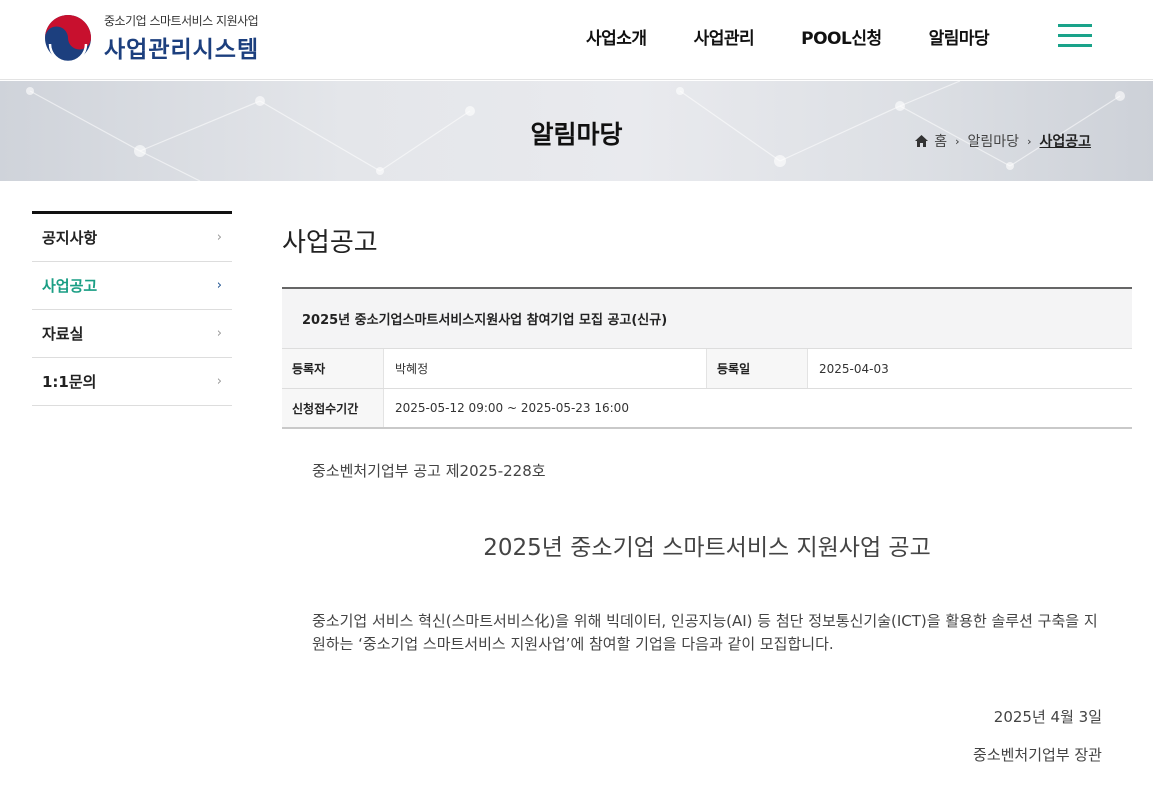 The width and height of the screenshot is (1153, 796). I want to click on site-logo: 중소기업 스마트서비스 지원사업 사업관리시스템, so click(151, 38).